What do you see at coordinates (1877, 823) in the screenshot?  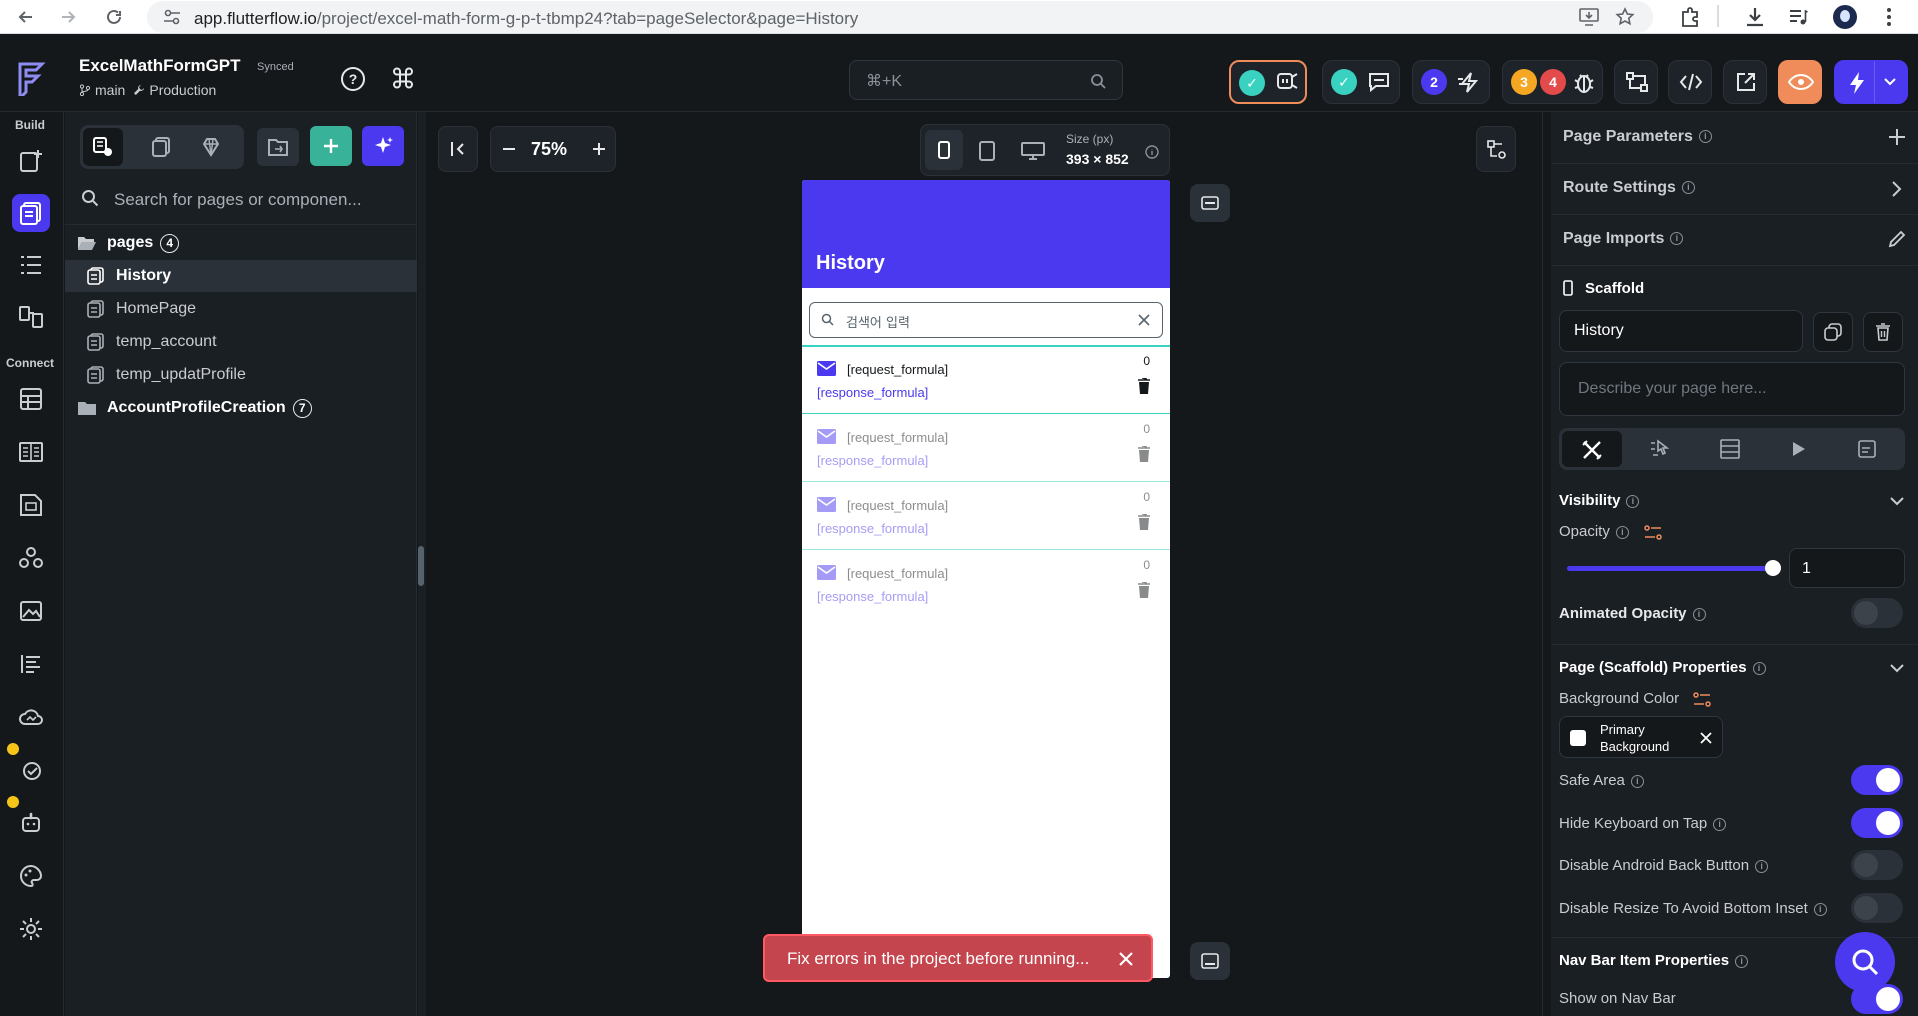 I see `hide-keyboard-toggle` at bounding box center [1877, 823].